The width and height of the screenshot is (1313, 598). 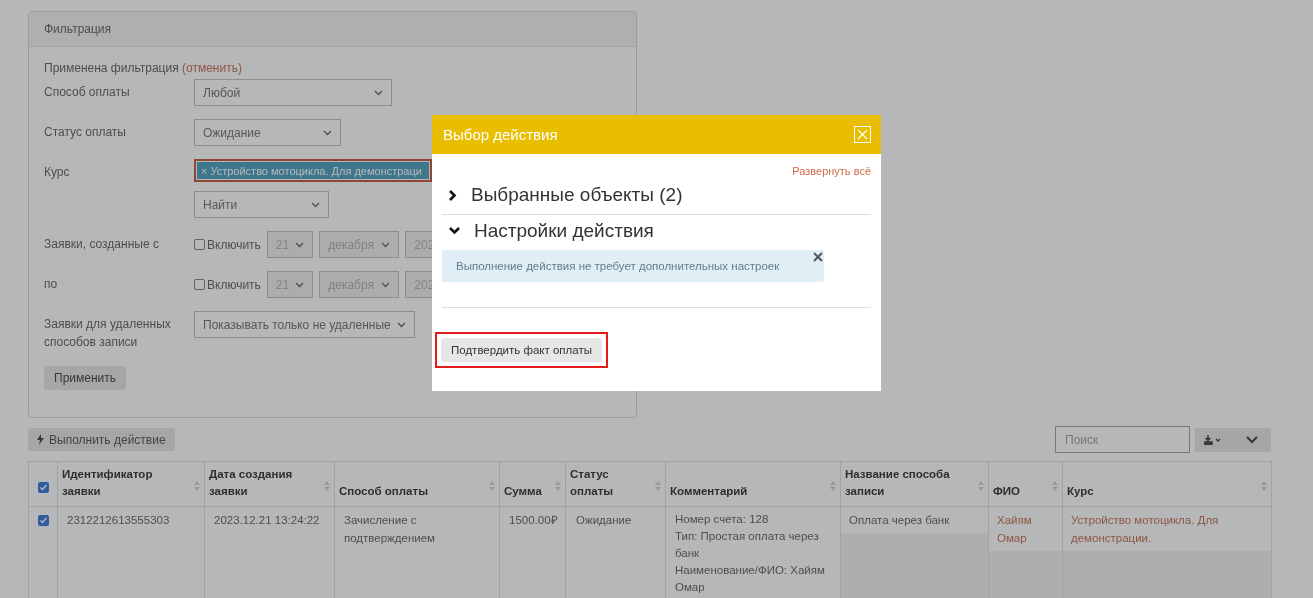 I want to click on field-label: Способ оплаты, so click(x=87, y=92).